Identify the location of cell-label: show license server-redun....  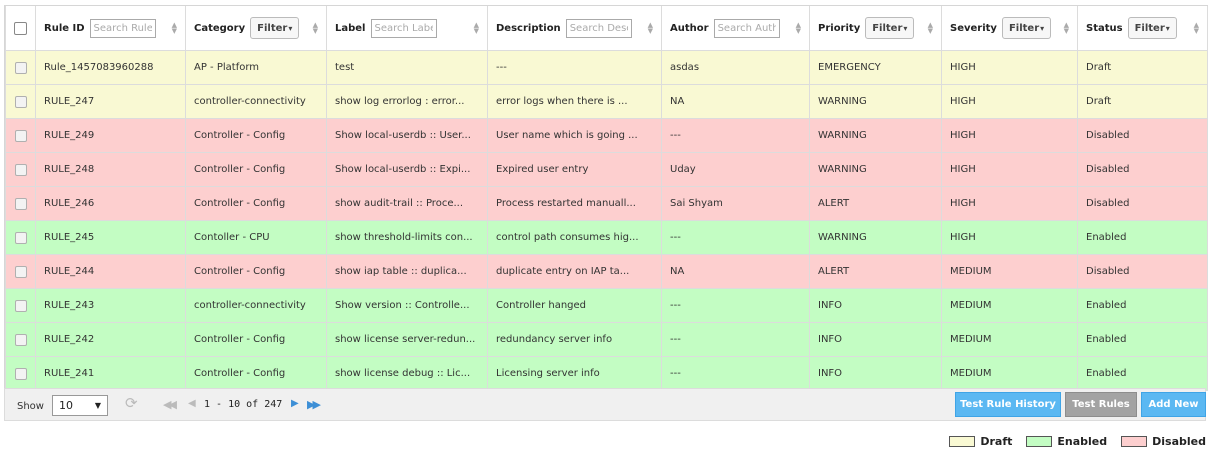
(407, 339).